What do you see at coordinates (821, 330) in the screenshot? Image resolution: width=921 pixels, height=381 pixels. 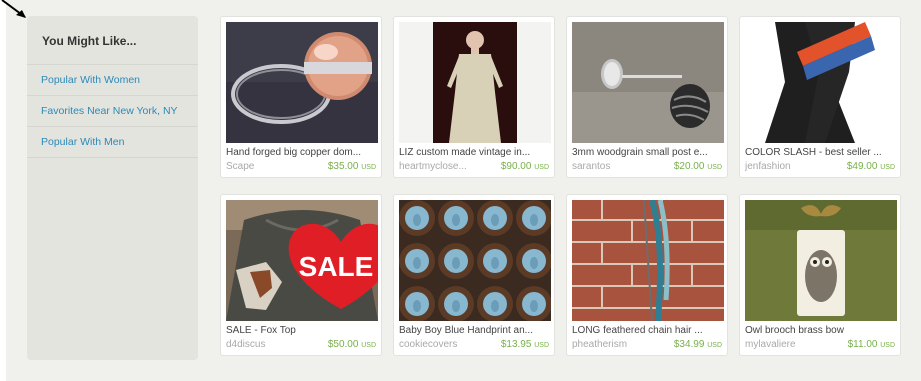 I see `product-title: Owl brooch brass bow` at bounding box center [821, 330].